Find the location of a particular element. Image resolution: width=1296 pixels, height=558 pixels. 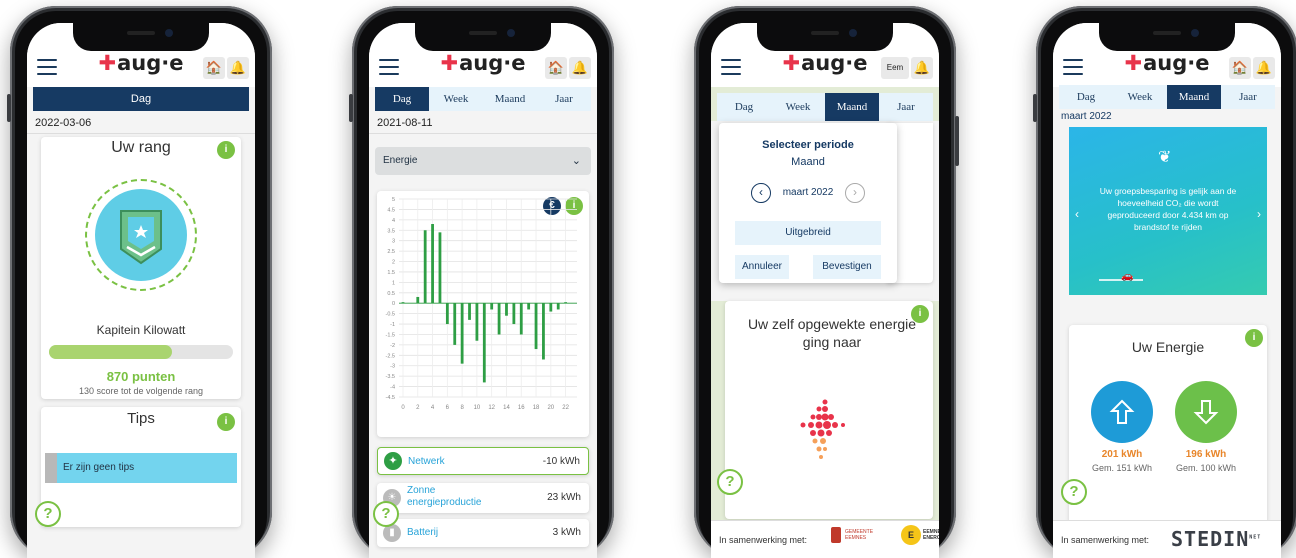

cancel-button: Annuleer is located at coordinates (762, 267).